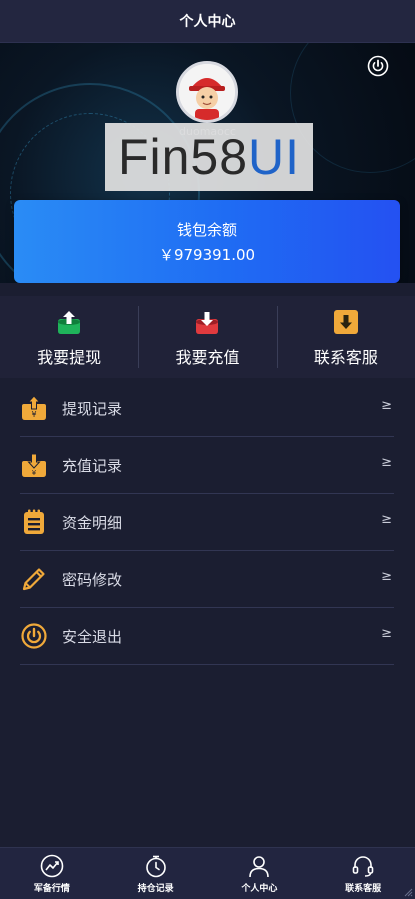  I want to click on contact-service-button: 联系客服, so click(345, 337).